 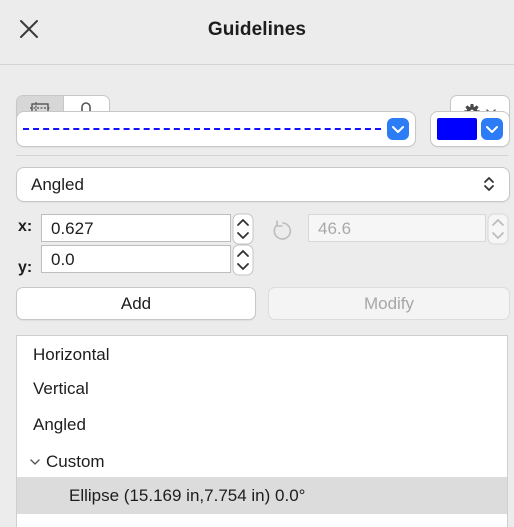 I want to click on dashed-line-preview, so click(x=202, y=129).